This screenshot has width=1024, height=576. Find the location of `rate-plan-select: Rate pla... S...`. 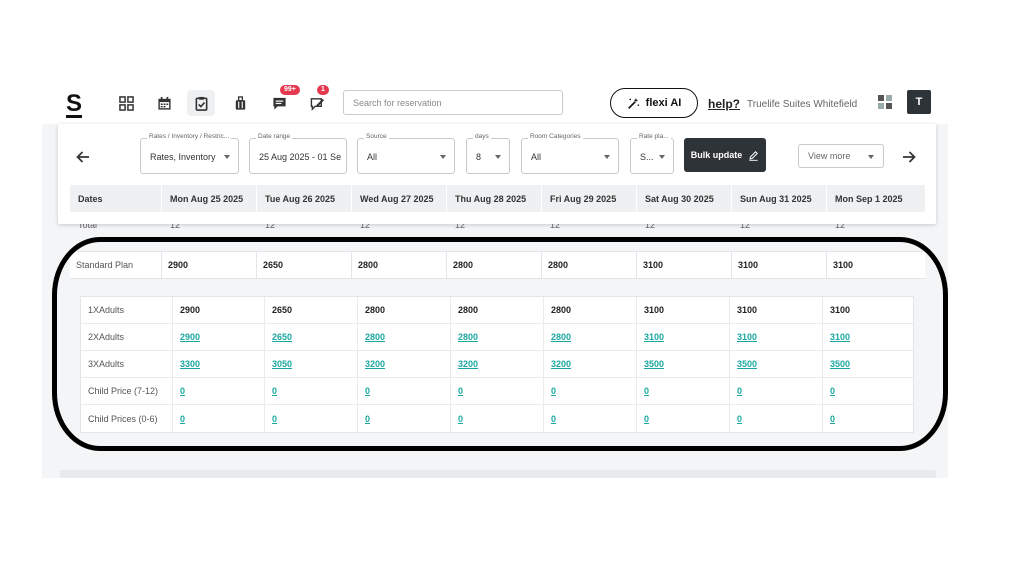

rate-plan-select: Rate pla... S... is located at coordinates (652, 153).